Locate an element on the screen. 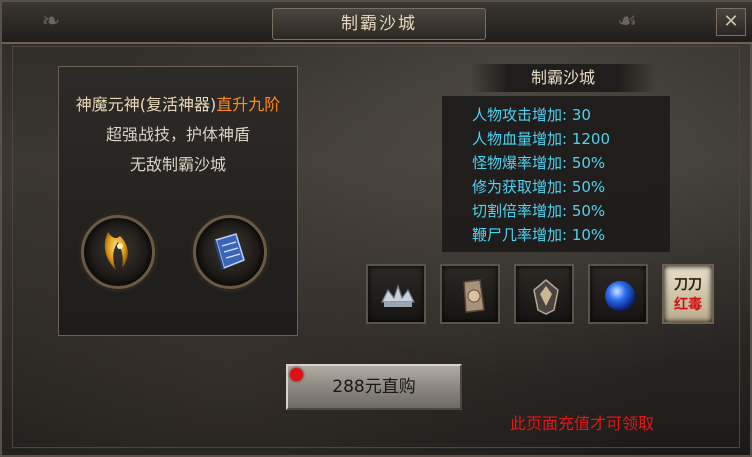 This screenshot has width=752, height=457. close-button: ✕ is located at coordinates (731, 22).